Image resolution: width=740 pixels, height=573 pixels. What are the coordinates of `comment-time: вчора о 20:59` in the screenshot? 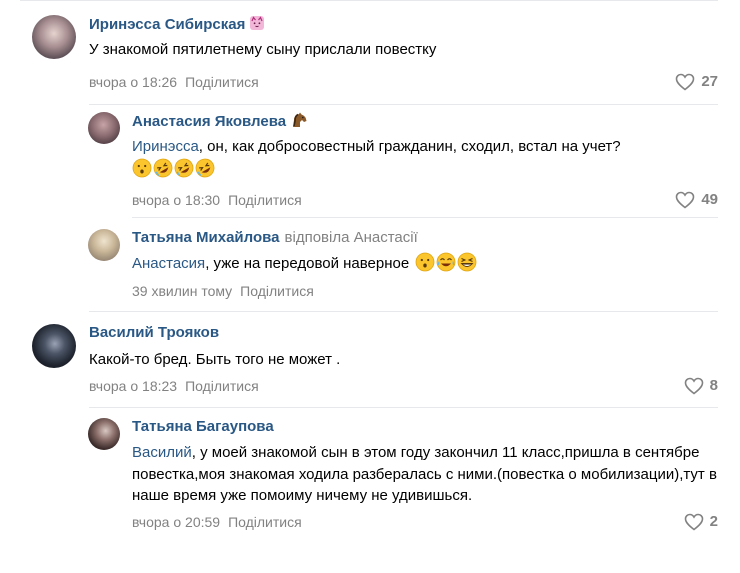 It's located at (176, 522).